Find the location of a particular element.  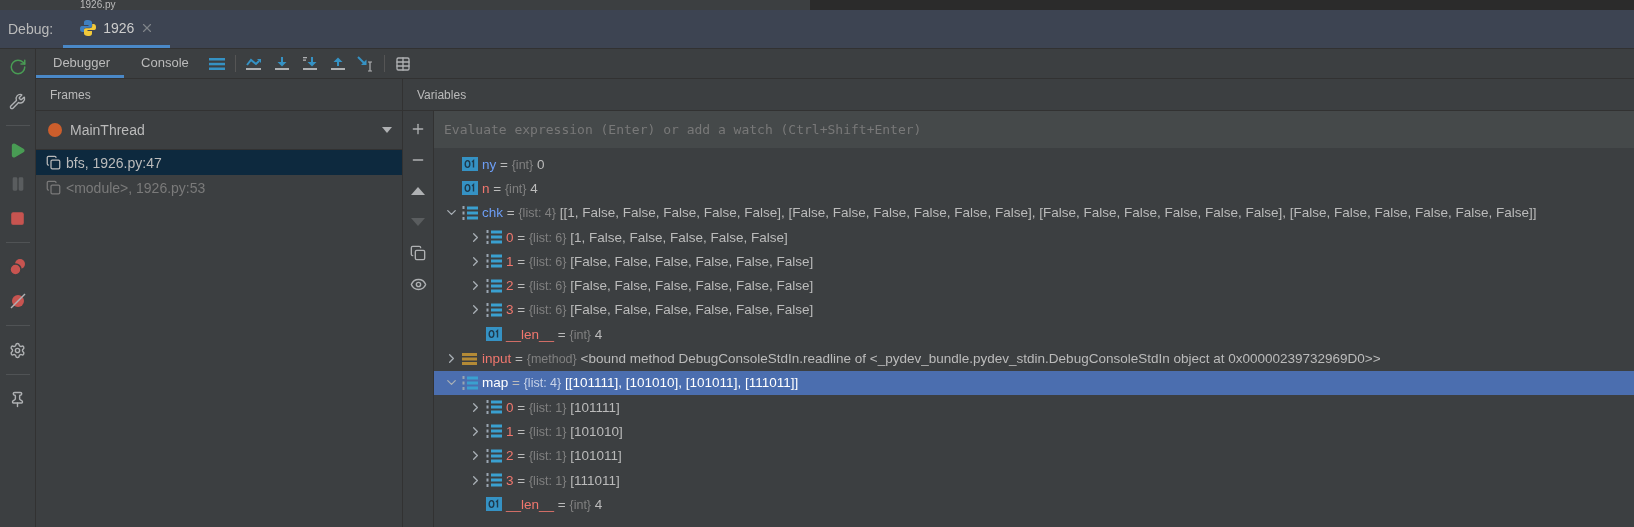

variable-text: 3 = {list: 6} [False, False, False, False, False, False] is located at coordinates (660, 310).